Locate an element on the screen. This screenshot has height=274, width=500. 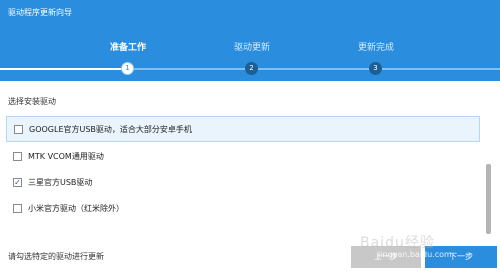
scrollbar-thumb is located at coordinates (488, 199).